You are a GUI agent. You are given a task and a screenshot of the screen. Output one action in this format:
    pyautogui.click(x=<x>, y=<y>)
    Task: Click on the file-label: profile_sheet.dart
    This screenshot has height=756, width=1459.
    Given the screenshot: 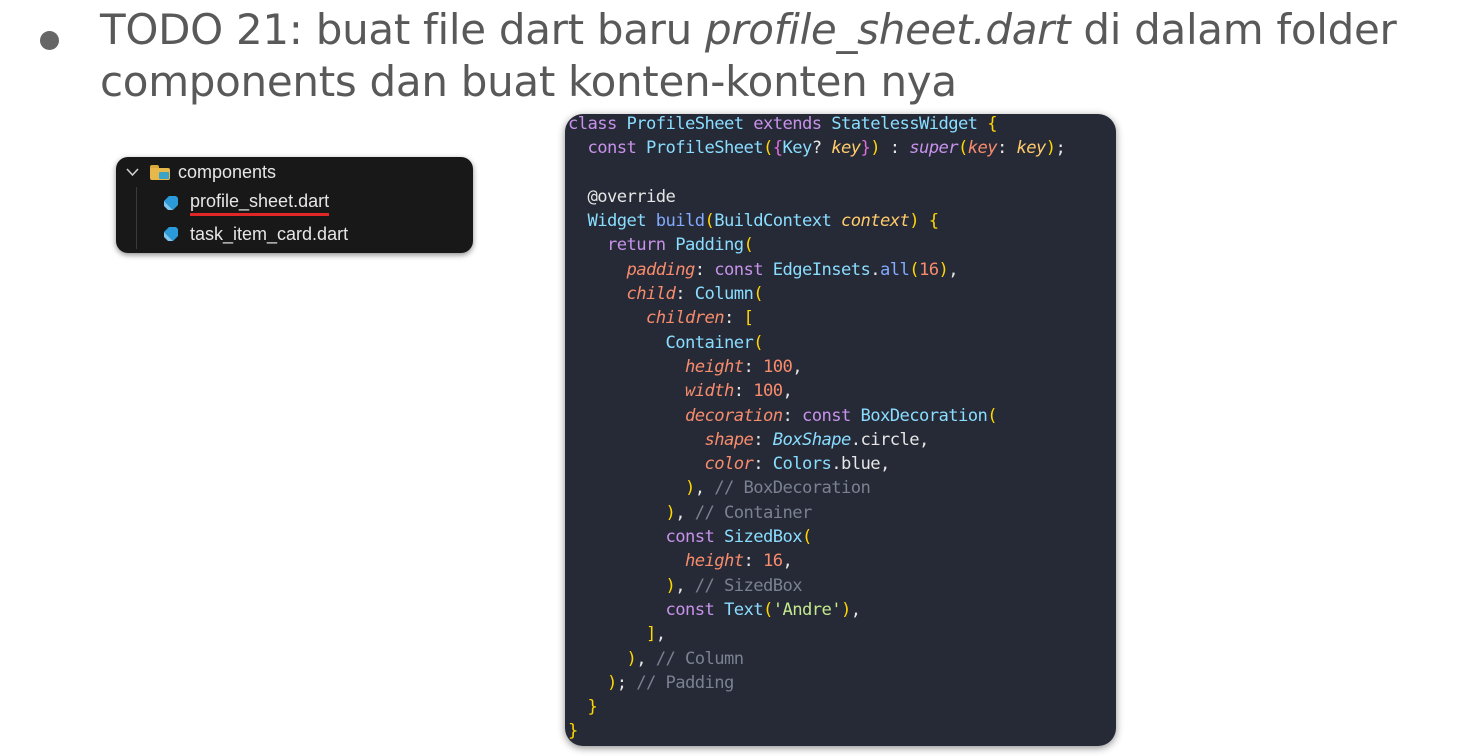 What is the action you would take?
    pyautogui.click(x=260, y=203)
    